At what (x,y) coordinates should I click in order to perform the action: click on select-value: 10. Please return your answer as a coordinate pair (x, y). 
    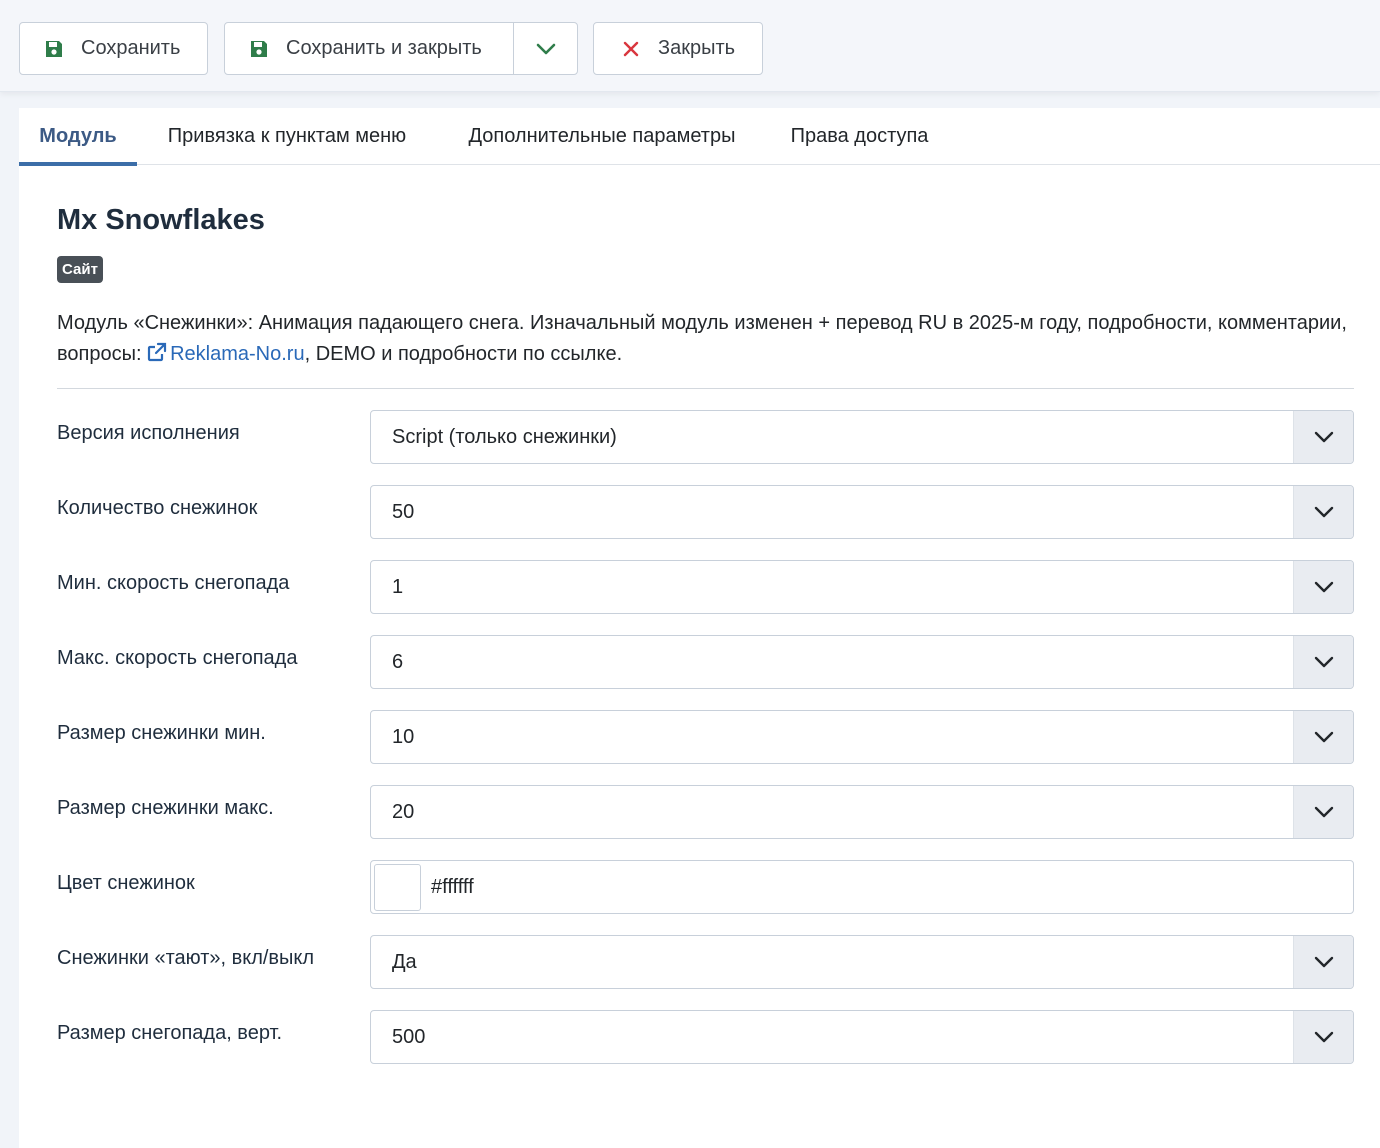
    Looking at the image, I should click on (403, 736).